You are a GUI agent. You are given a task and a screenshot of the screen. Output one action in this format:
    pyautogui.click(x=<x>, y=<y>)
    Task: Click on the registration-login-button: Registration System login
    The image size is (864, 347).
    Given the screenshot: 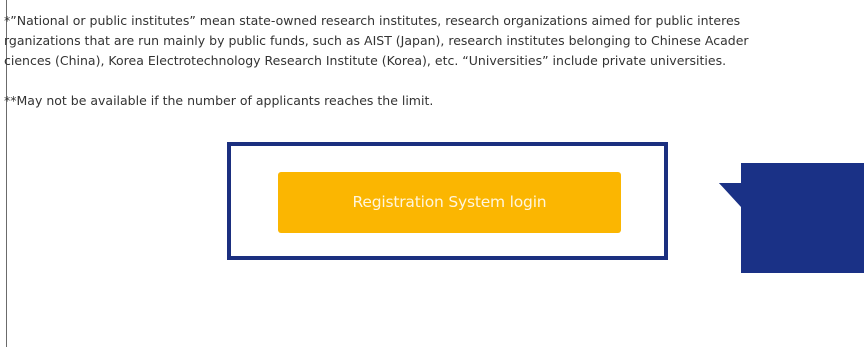 What is the action you would take?
    pyautogui.click(x=449, y=202)
    